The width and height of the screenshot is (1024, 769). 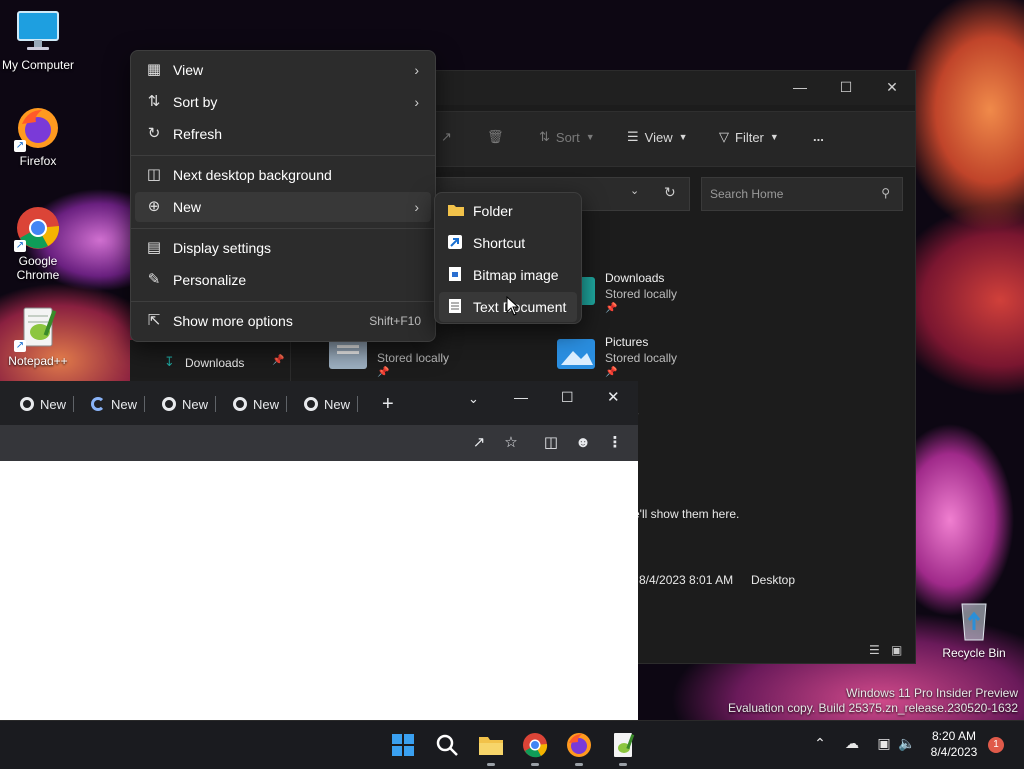 I want to click on recycle-bin-icon, so click(x=974, y=620).